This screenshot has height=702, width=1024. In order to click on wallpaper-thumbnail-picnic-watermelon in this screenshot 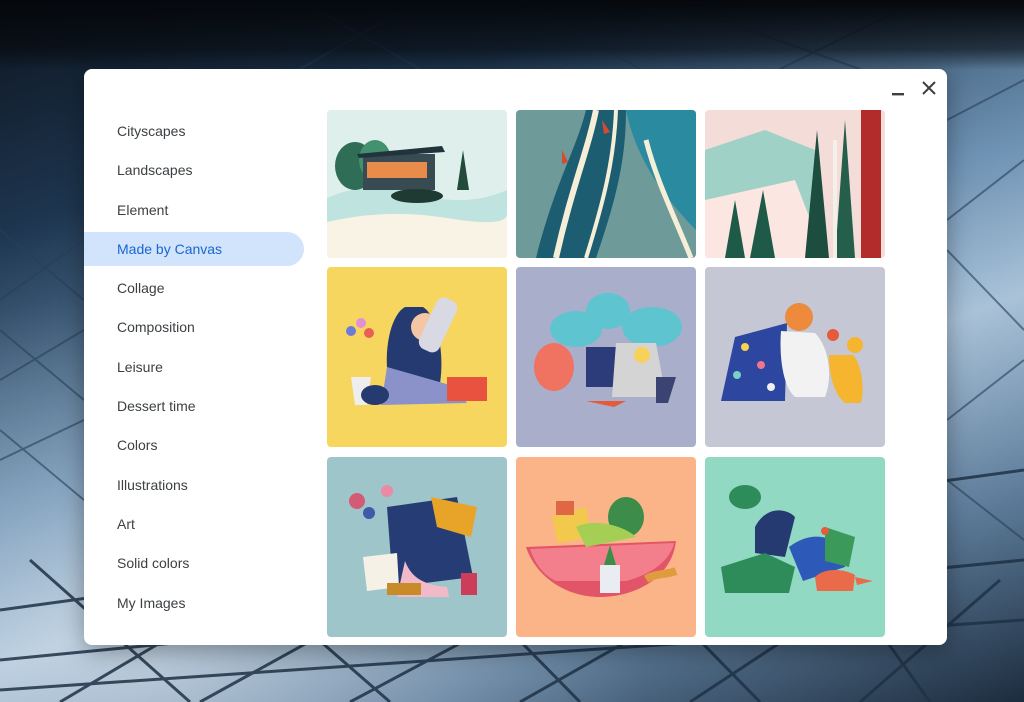, I will do `click(606, 547)`.